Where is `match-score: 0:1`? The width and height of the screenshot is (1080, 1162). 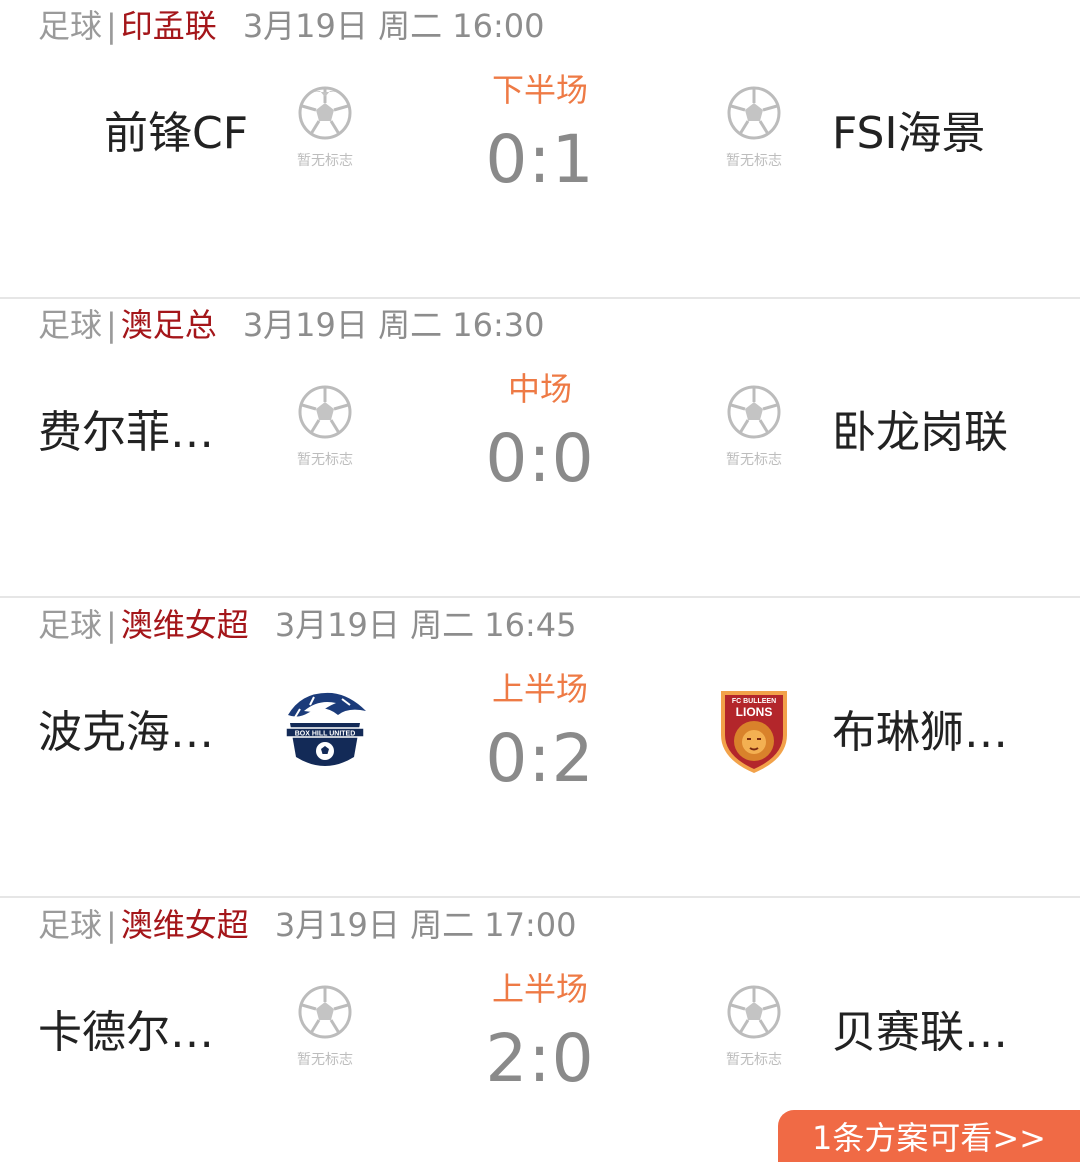 match-score: 0:1 is located at coordinates (540, 159).